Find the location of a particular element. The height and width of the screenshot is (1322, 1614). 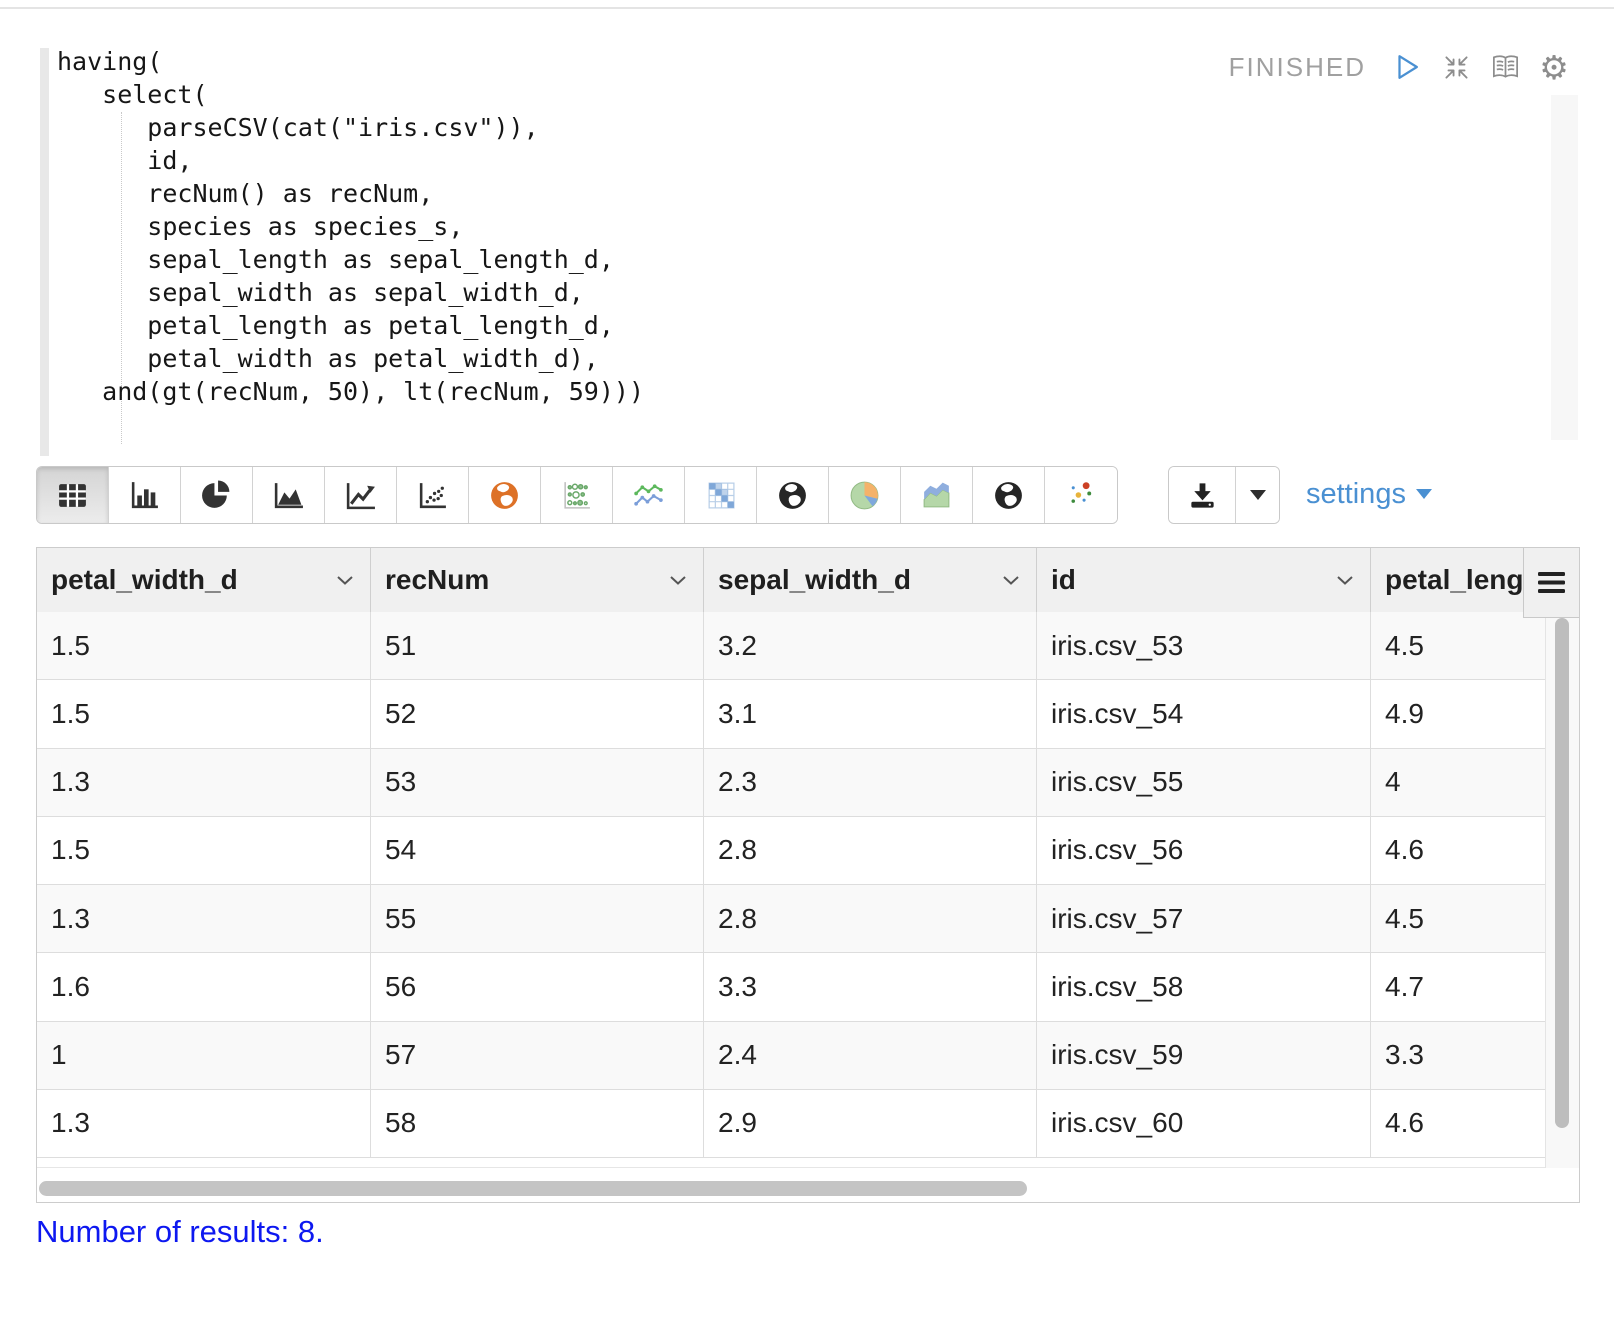

visualization-toolbar: settings is located at coordinates (807, 495).